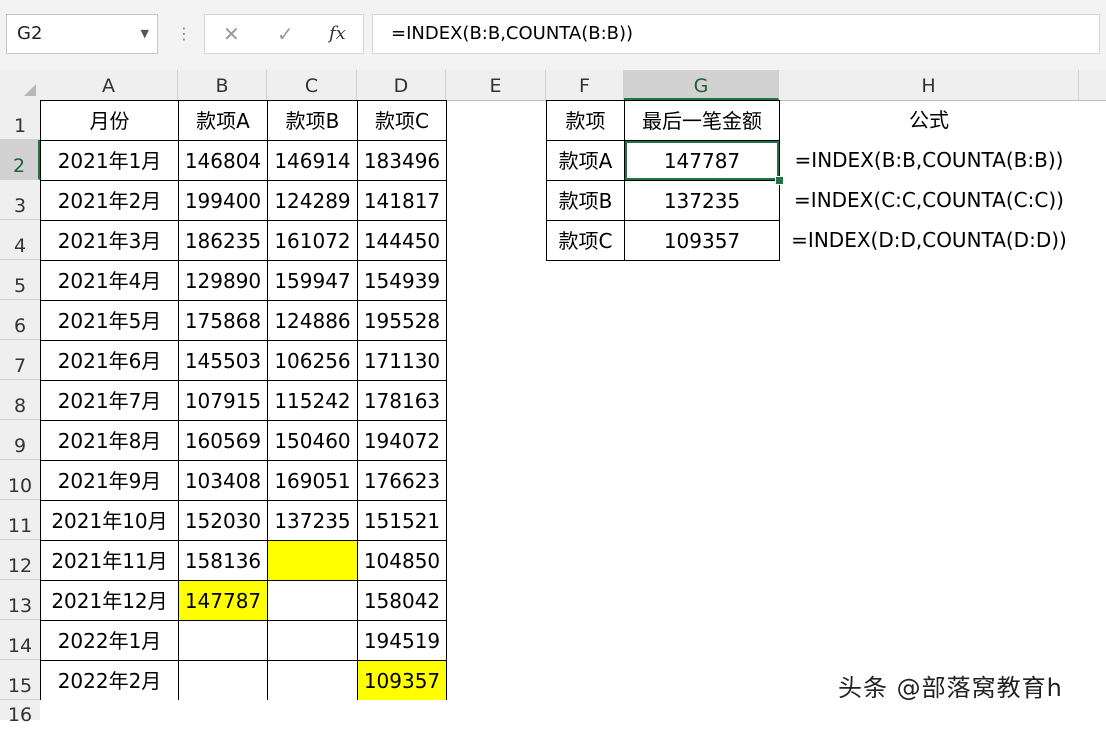 The height and width of the screenshot is (730, 1106). What do you see at coordinates (402, 320) in the screenshot?
I see `amount-cell: 195528` at bounding box center [402, 320].